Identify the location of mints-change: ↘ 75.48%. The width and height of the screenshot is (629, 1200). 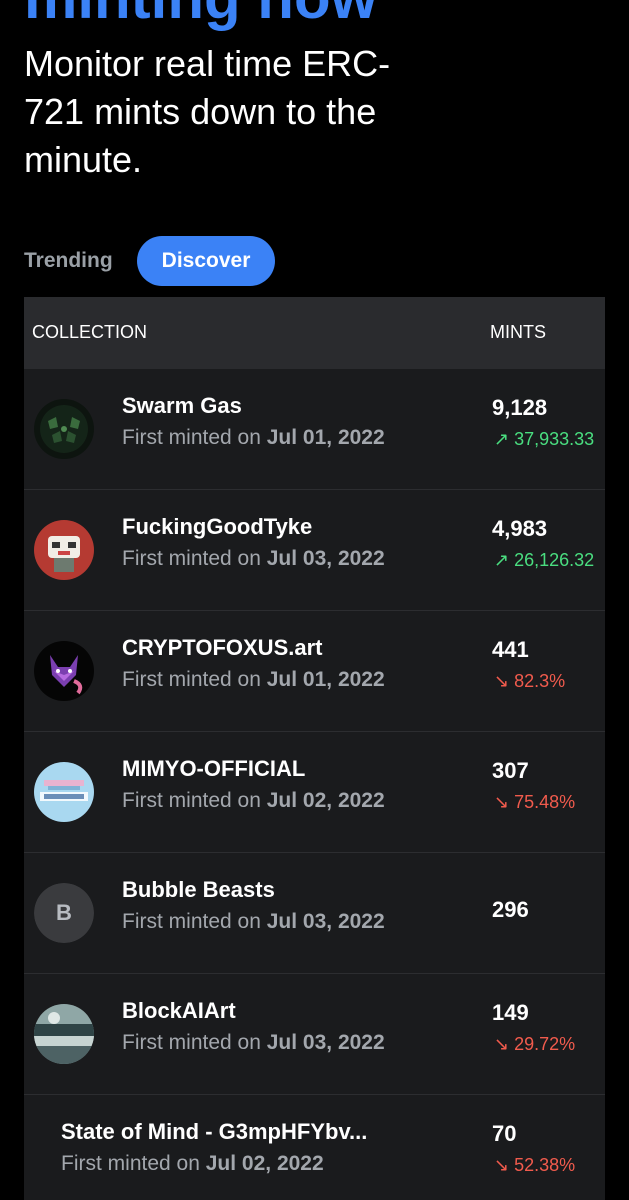
(535, 802).